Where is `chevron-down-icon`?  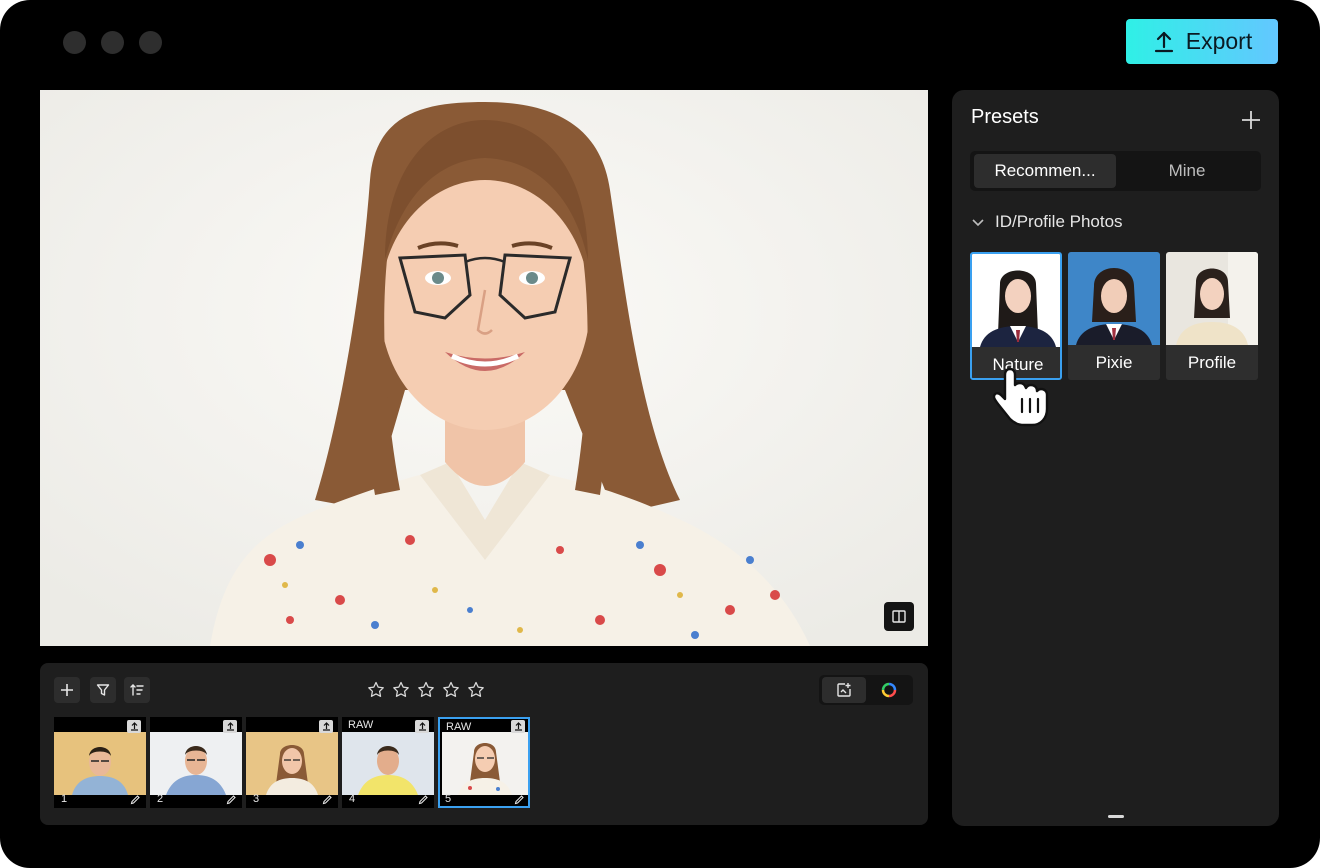
chevron-down-icon is located at coordinates (978, 223).